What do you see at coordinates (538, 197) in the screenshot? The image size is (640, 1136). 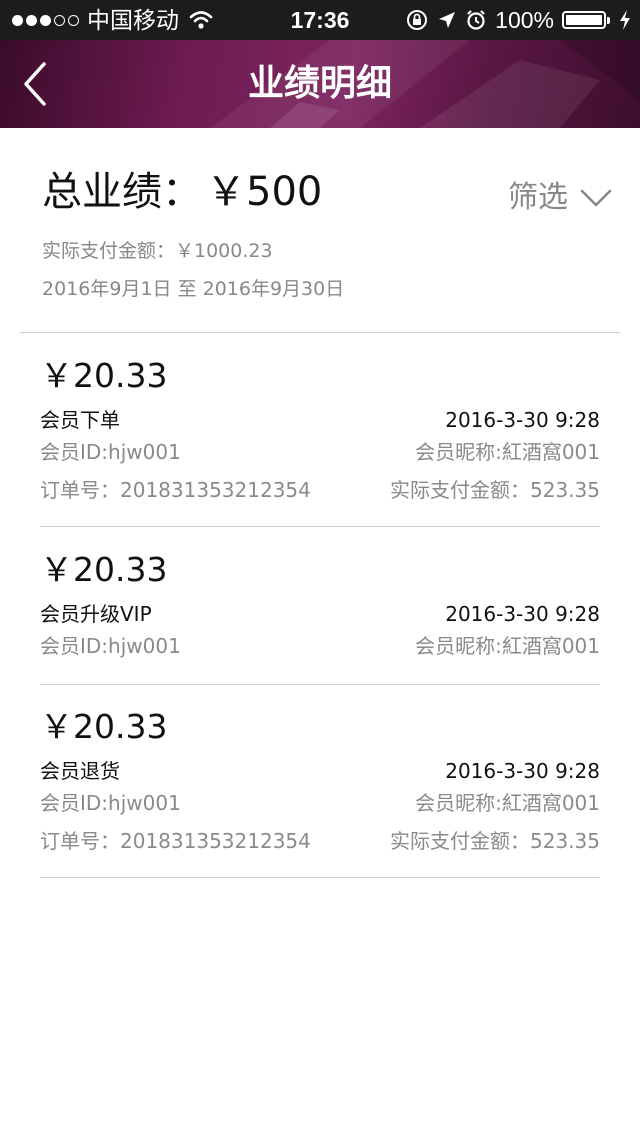 I see `filter-label: 筛选` at bounding box center [538, 197].